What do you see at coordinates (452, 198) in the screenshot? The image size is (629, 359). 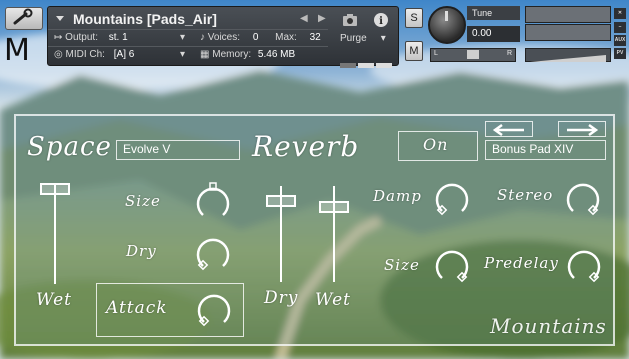 I see `damp-knob` at bounding box center [452, 198].